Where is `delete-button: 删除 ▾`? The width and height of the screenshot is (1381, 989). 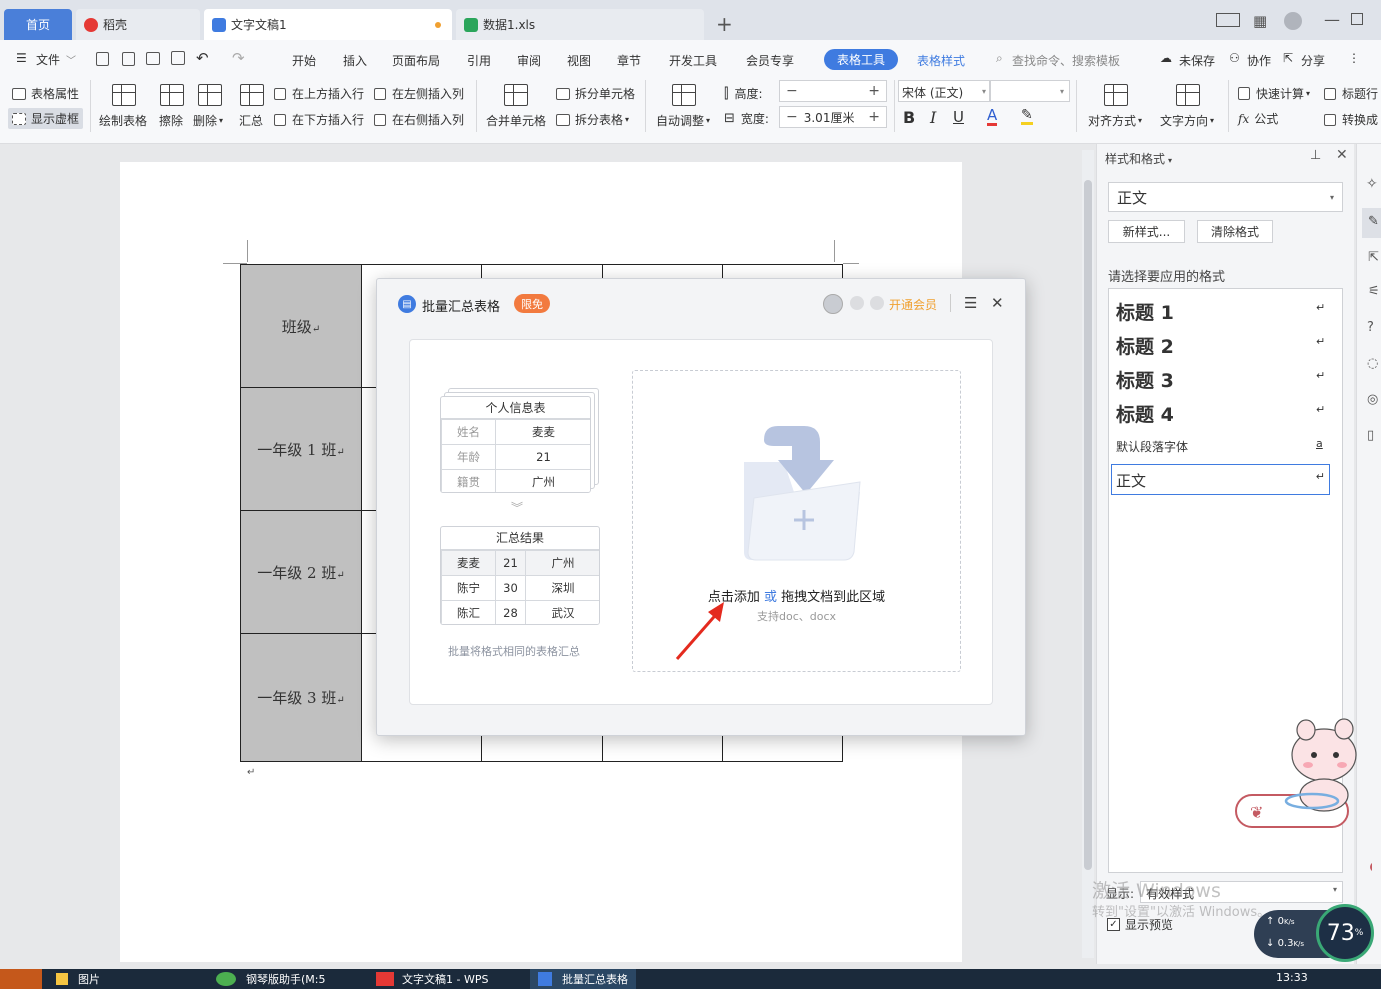
delete-button: 删除 ▾ is located at coordinates (208, 120).